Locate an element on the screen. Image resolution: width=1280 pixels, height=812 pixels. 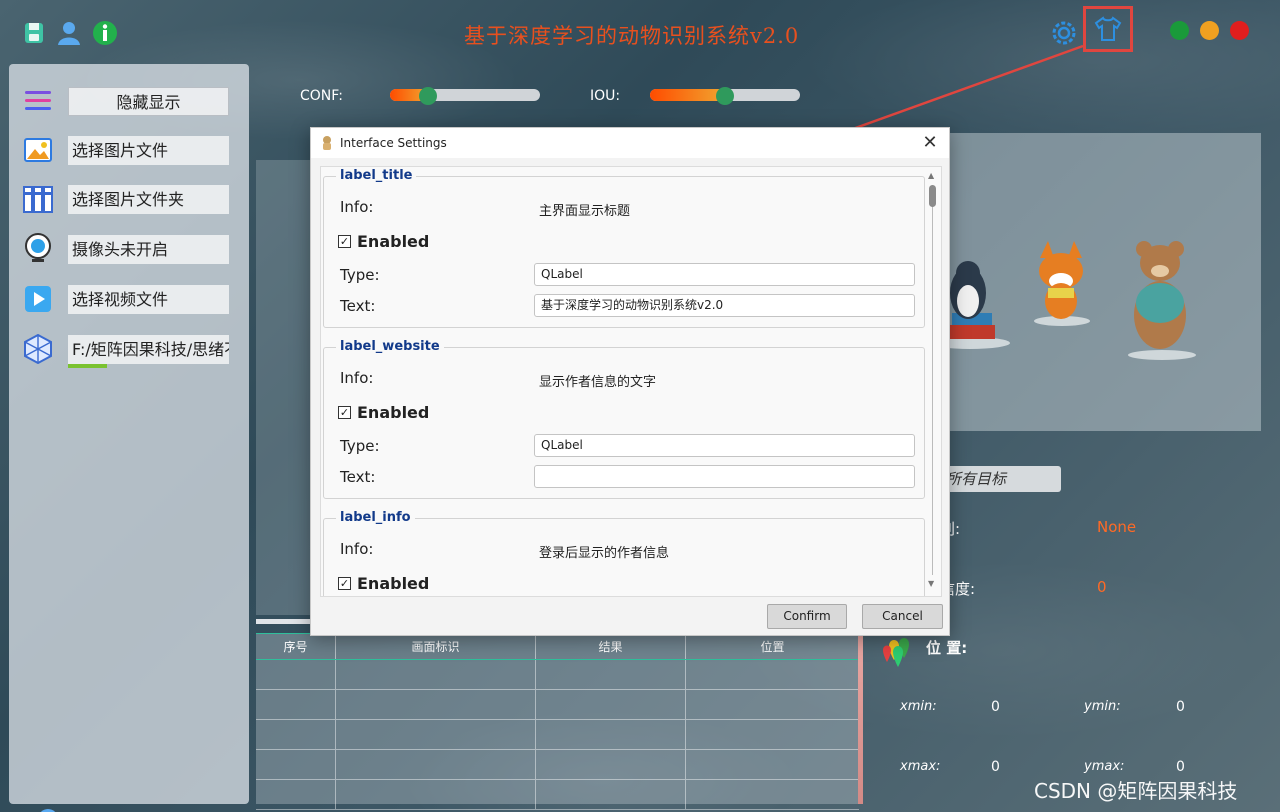
confirm-button: Confirm is located at coordinates (807, 616).